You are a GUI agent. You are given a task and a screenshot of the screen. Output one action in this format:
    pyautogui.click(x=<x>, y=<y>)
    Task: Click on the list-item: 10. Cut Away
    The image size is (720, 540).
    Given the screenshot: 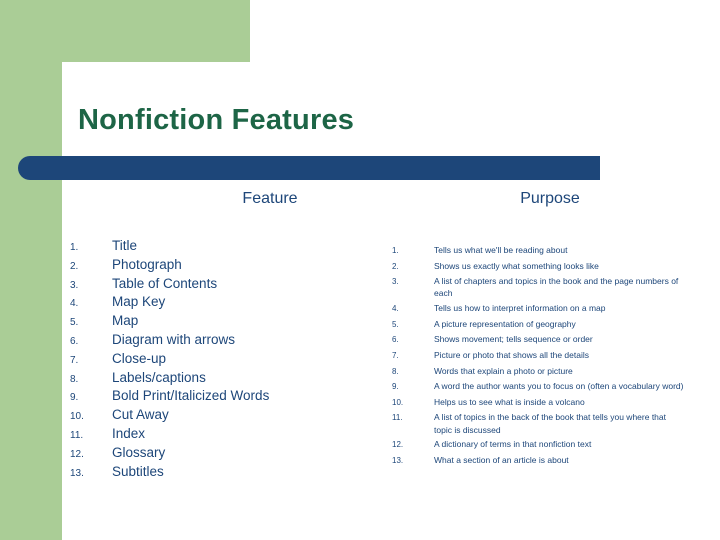 What is the action you would take?
    pyautogui.click(x=220, y=416)
    